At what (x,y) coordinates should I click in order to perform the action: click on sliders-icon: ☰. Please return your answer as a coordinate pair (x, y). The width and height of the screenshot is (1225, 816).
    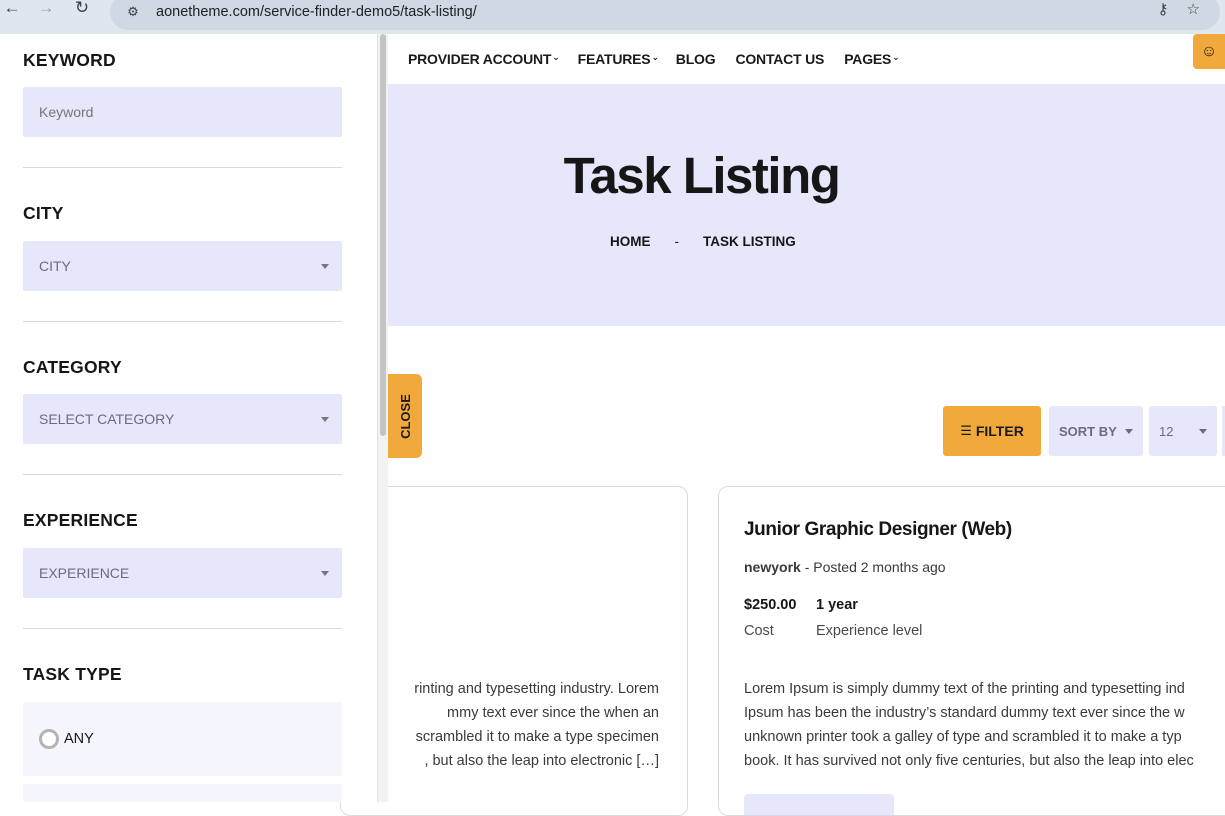
    Looking at the image, I should click on (966, 430).